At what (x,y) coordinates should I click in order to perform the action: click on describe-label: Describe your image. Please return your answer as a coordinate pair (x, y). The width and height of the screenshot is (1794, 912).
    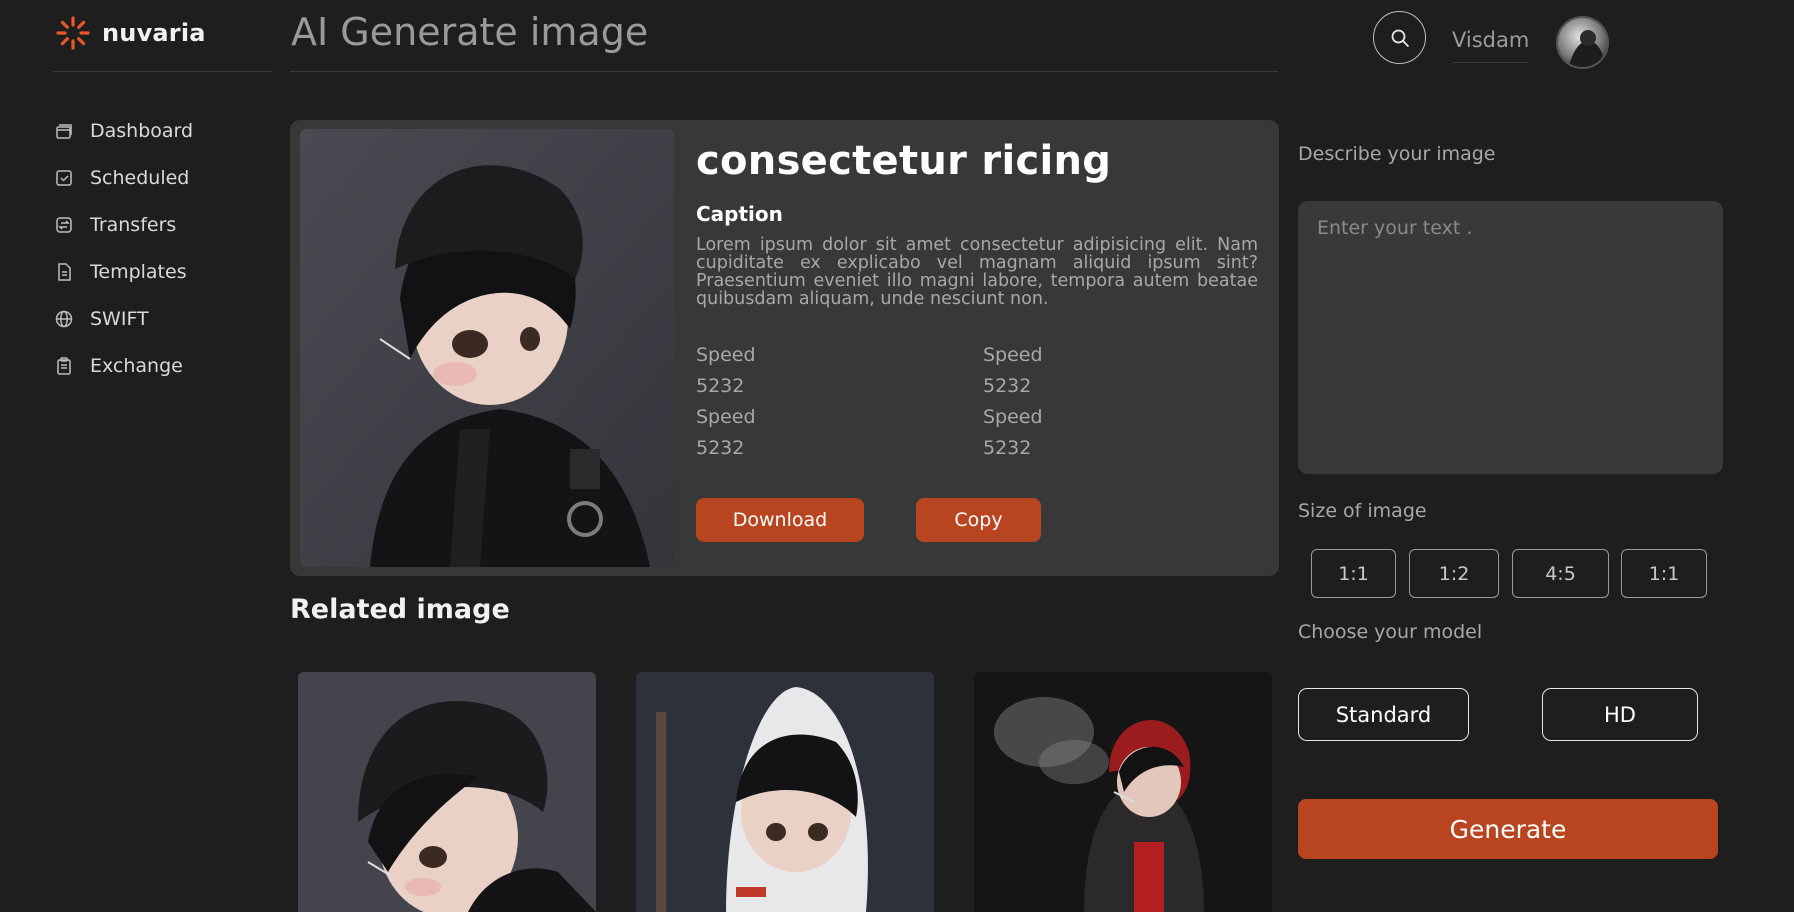
    Looking at the image, I should click on (1397, 154).